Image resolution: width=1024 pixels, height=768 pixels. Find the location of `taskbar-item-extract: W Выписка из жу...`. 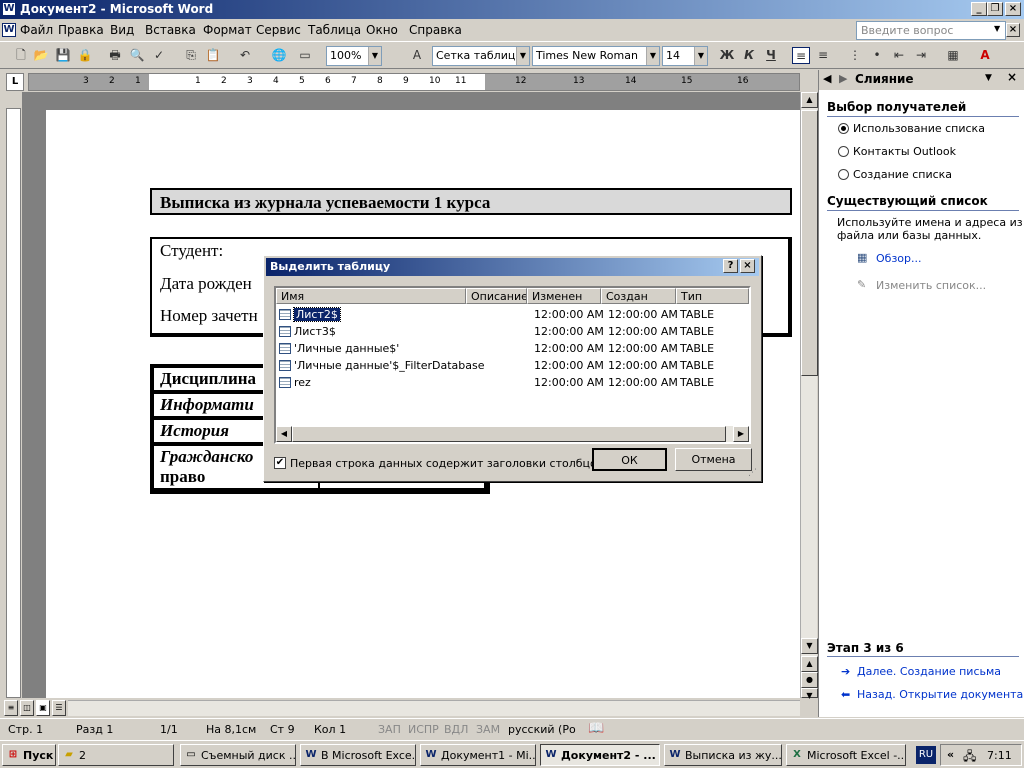

taskbar-item-extract: W Выписка из жу... is located at coordinates (723, 755).